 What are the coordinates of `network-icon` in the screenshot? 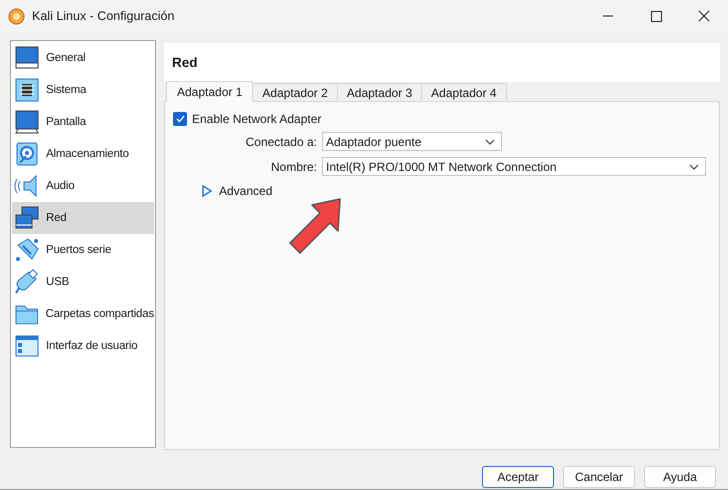 It's located at (27, 218).